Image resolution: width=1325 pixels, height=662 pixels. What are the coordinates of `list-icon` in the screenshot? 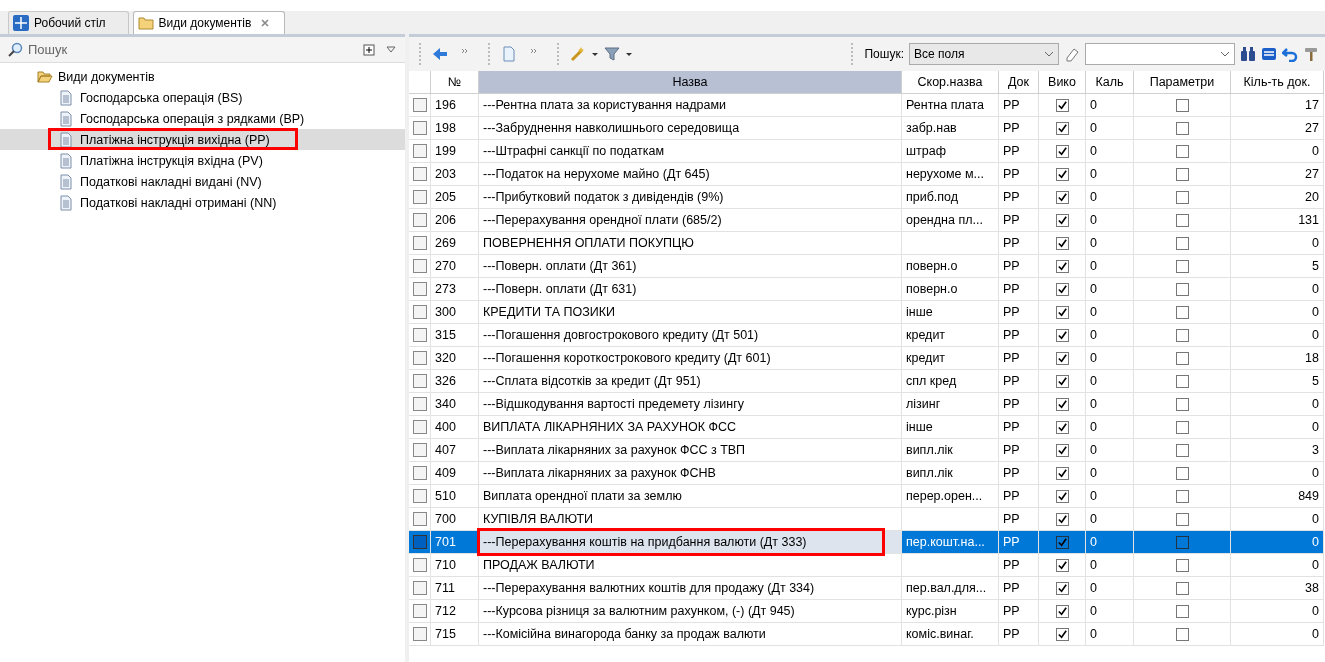 It's located at (1269, 54).